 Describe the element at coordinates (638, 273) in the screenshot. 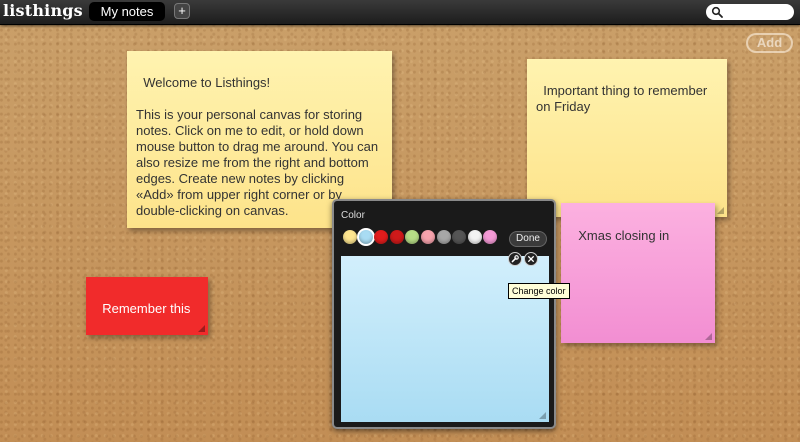

I see `note-xmas: Xmas closing in` at that location.